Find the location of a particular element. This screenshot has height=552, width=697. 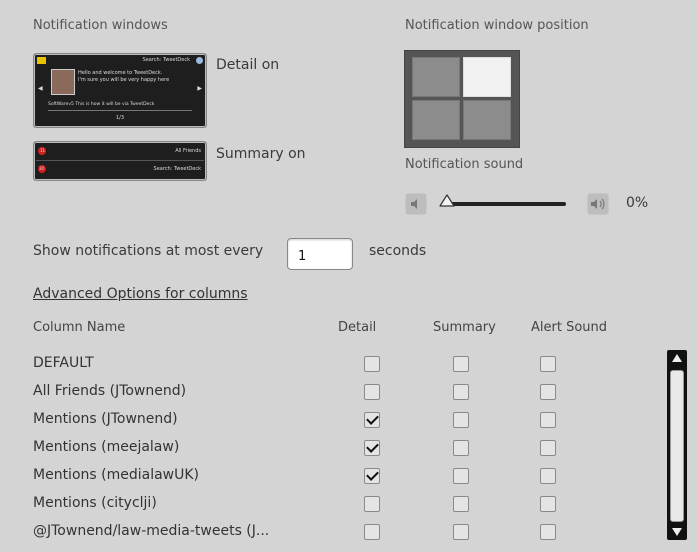

detail-on-label: Detail on is located at coordinates (248, 65).